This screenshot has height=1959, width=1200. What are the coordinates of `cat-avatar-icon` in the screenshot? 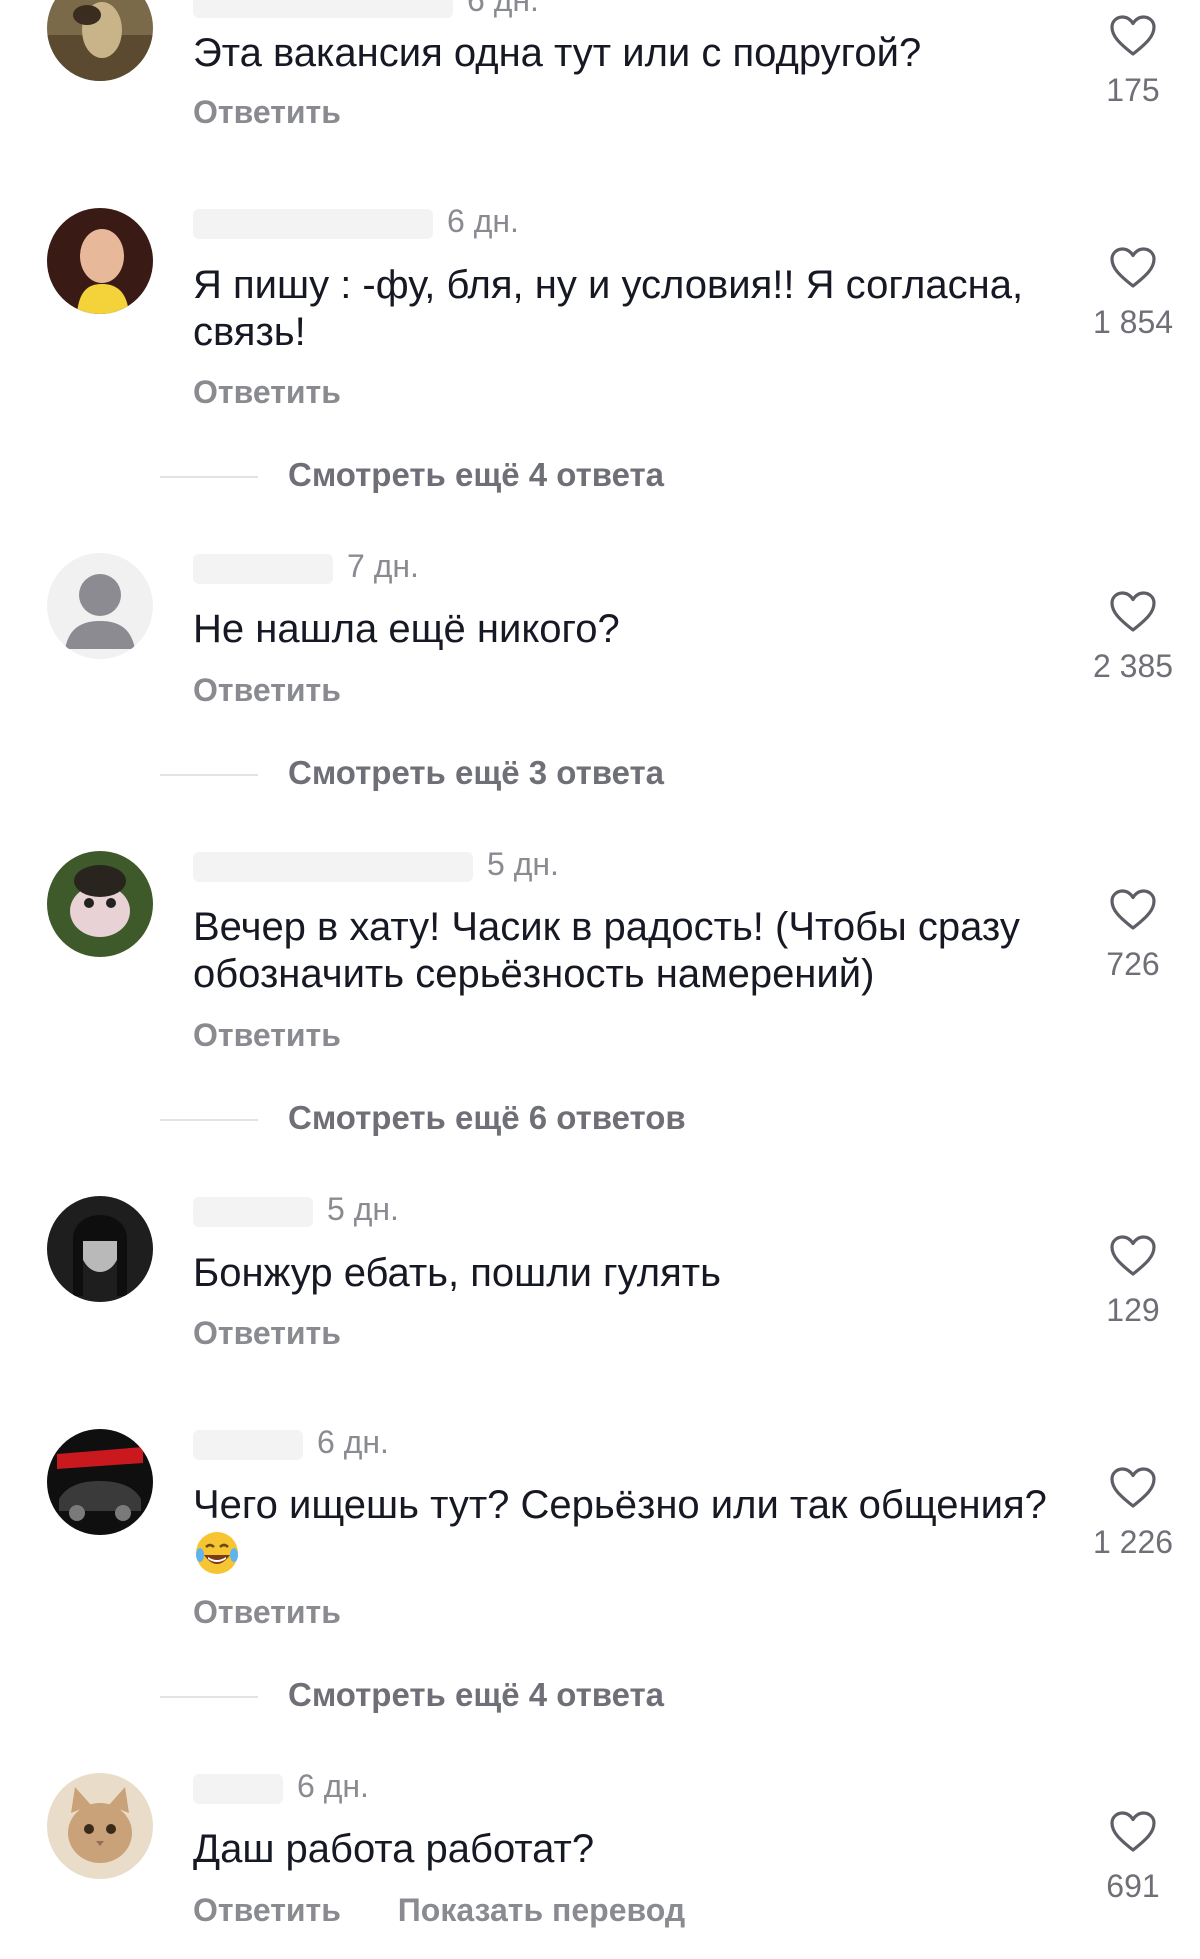 It's located at (100, 1826).